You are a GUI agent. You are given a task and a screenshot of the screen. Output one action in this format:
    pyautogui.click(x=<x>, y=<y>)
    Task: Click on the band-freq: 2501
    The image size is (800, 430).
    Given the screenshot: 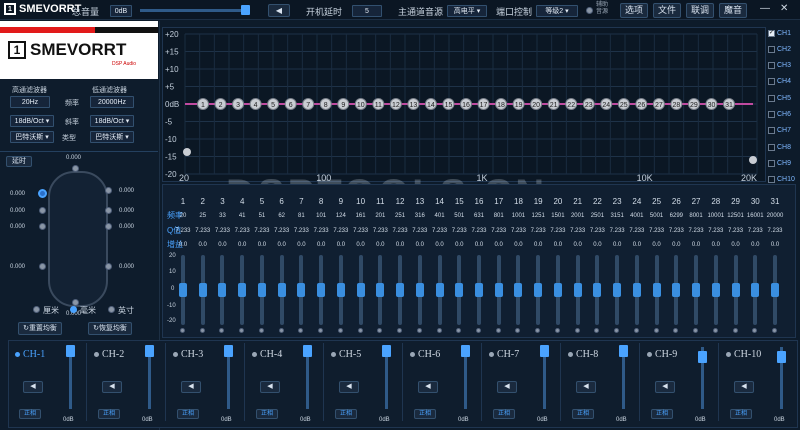 What is the action you would take?
    pyautogui.click(x=597, y=216)
    